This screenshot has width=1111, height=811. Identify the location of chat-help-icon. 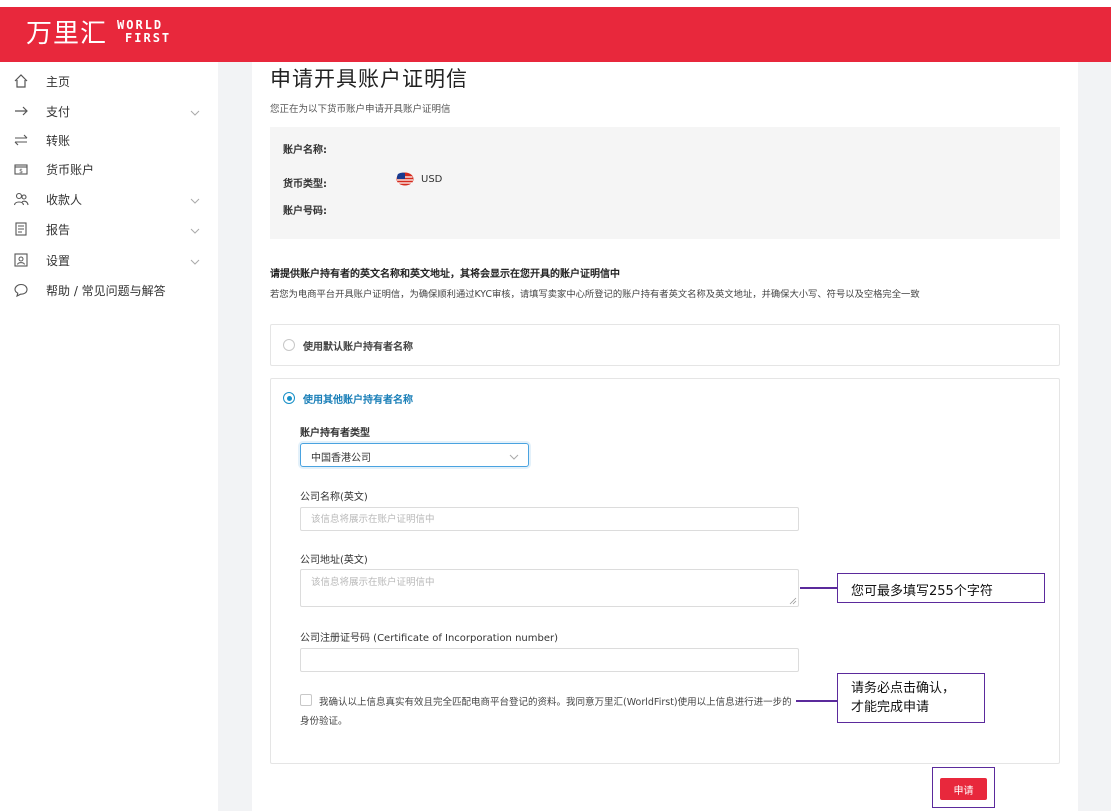
(21, 290).